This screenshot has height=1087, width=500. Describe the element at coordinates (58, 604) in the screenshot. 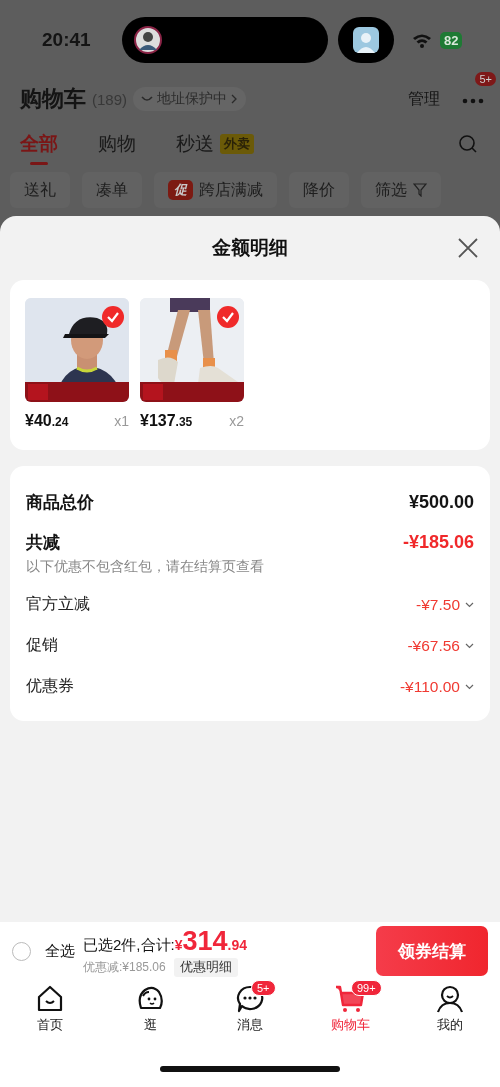

I see `discount-type: 官方立减` at that location.